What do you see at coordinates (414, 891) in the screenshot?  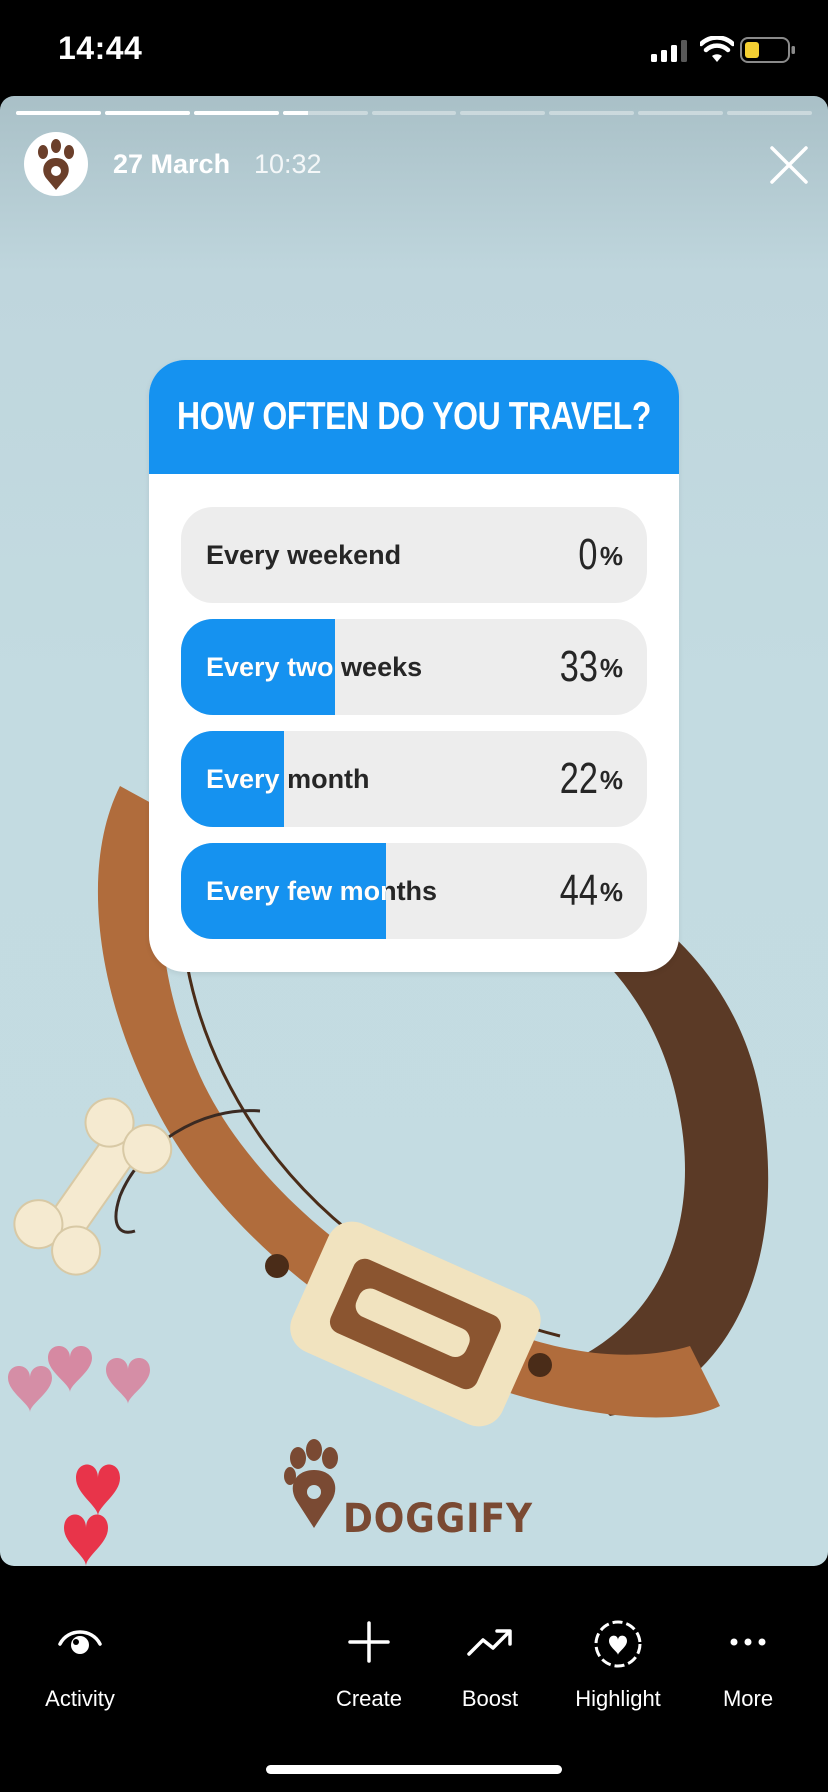 I see `poll-option: Every few monthsEvery few months44%` at bounding box center [414, 891].